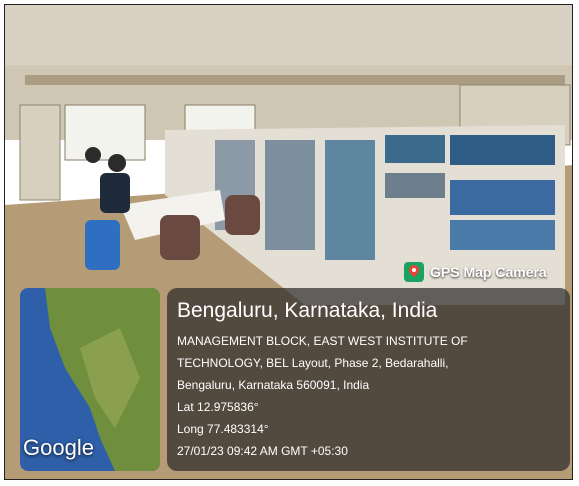 The image size is (579, 486). Describe the element at coordinates (115, 193) in the screenshot. I see `person-body` at that location.